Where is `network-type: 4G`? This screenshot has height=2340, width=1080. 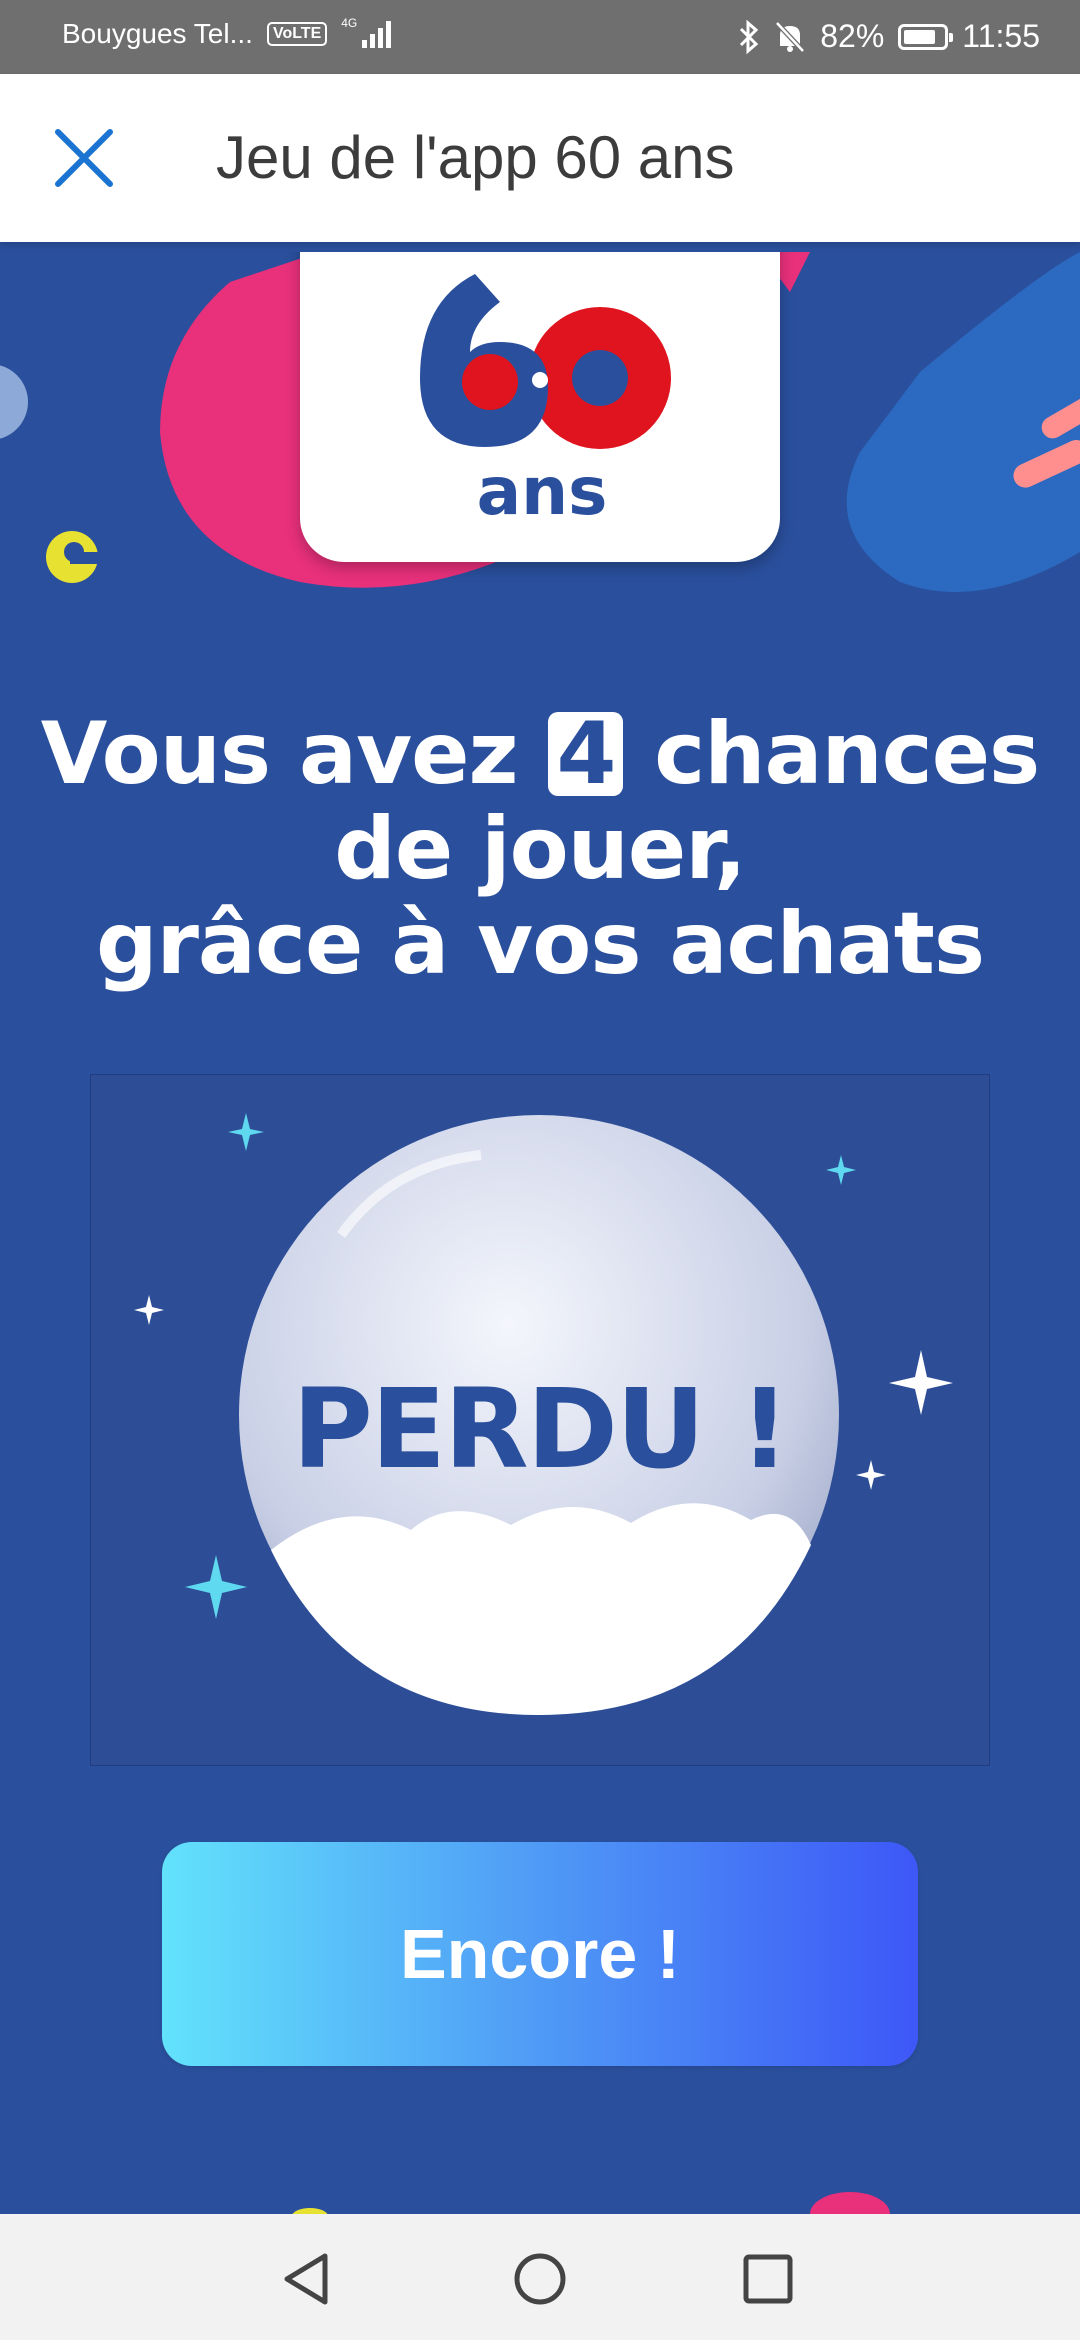 network-type: 4G is located at coordinates (349, 23).